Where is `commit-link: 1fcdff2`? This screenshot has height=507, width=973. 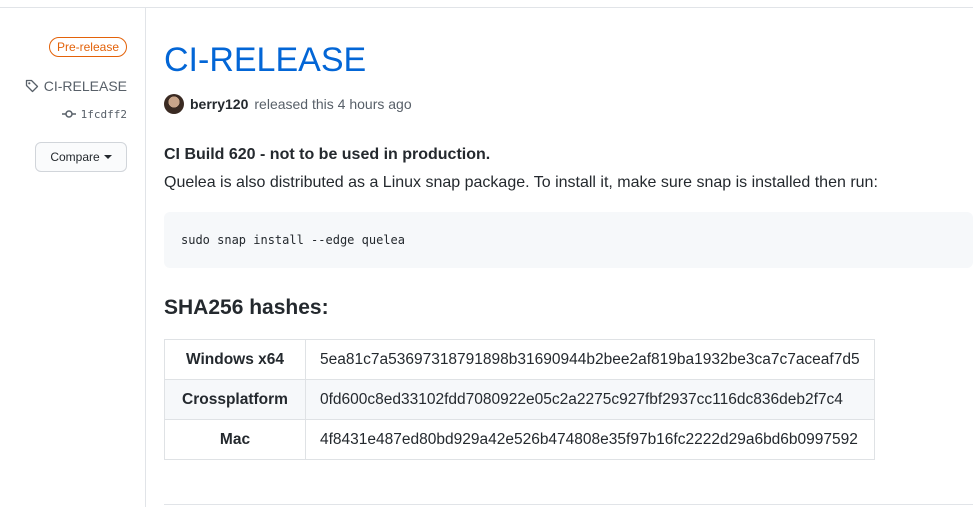
commit-link: 1fcdff2 is located at coordinates (94, 114).